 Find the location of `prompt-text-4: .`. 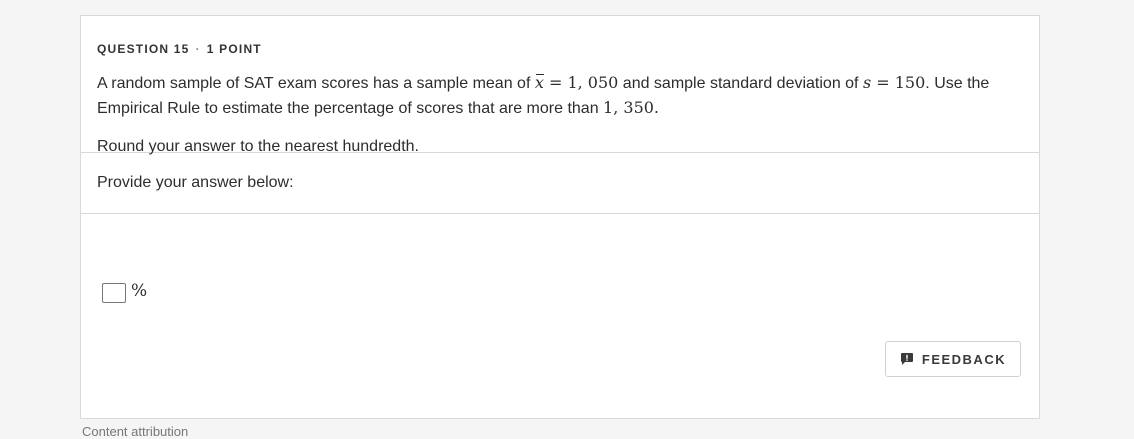

prompt-text-4: . is located at coordinates (656, 107).